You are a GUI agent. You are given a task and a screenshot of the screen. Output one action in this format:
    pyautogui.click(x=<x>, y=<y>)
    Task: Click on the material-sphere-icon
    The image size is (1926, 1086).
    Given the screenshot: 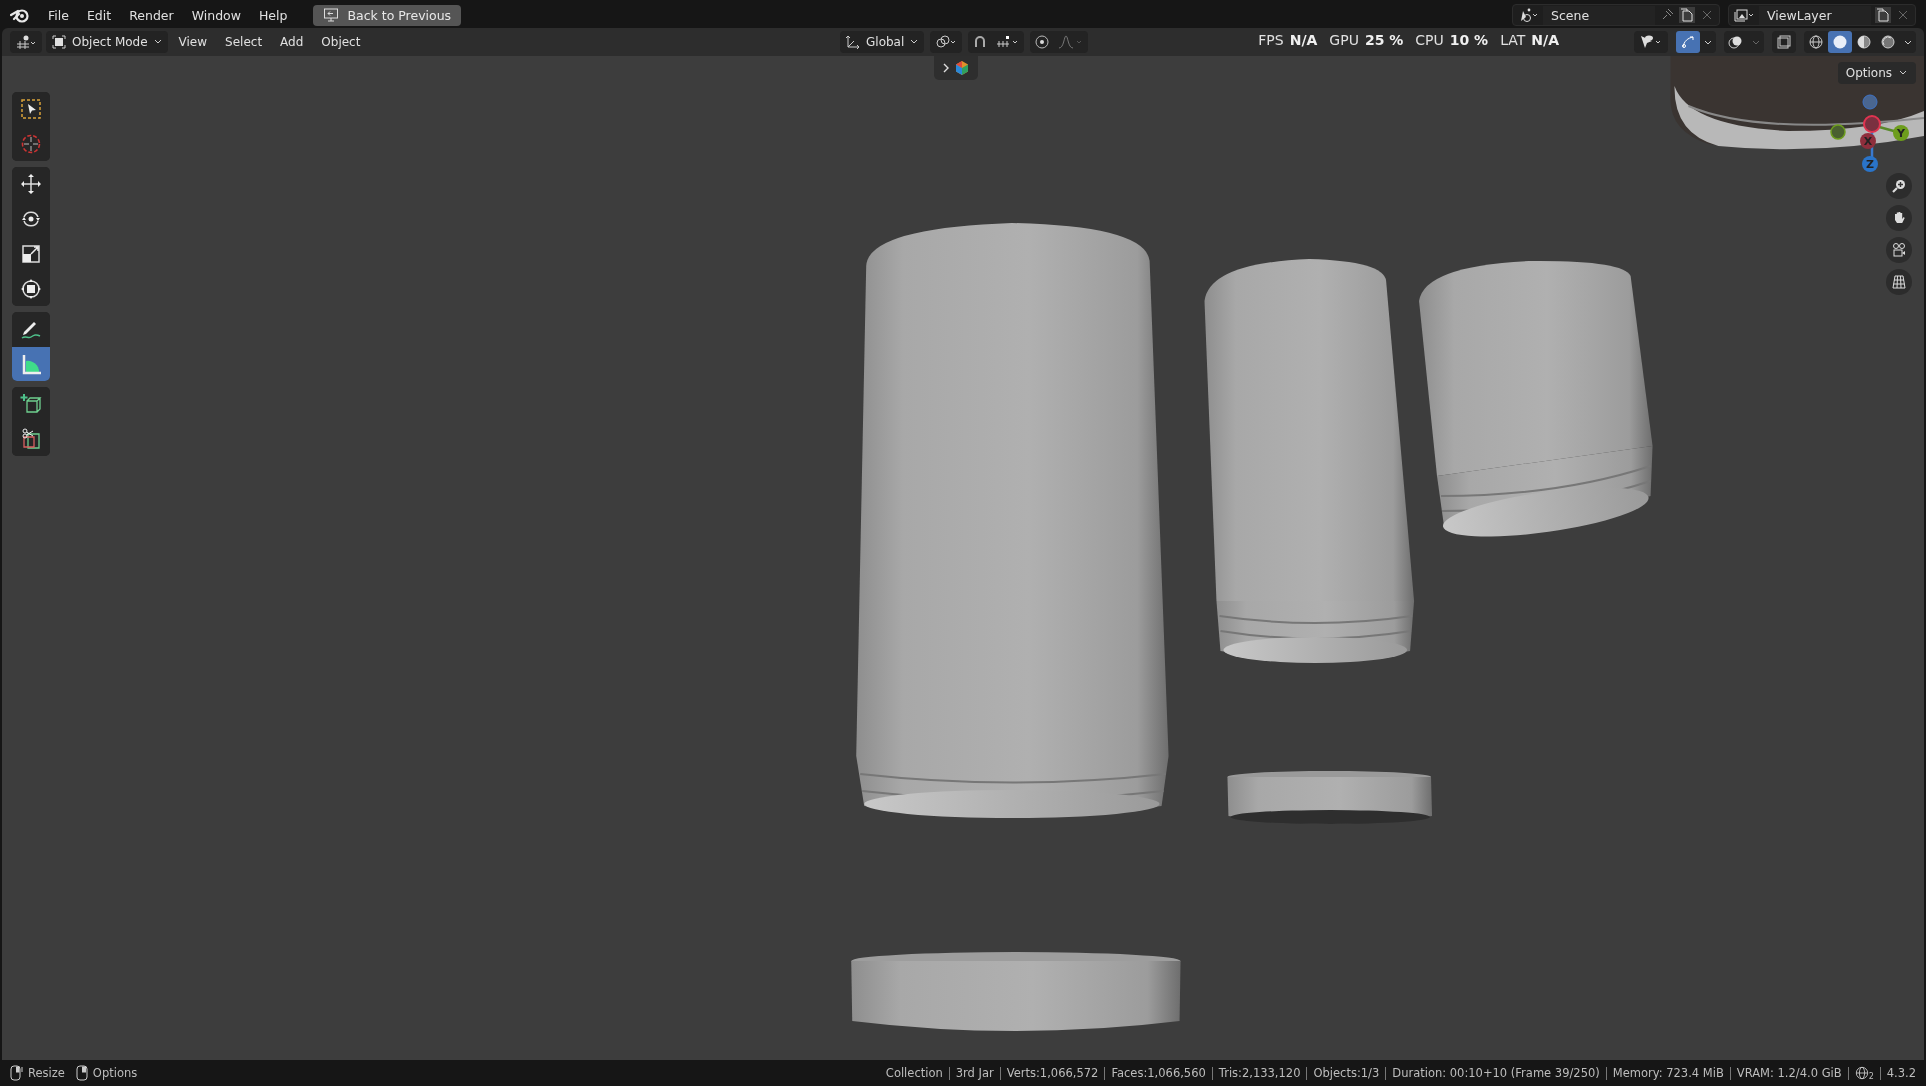 What is the action you would take?
    pyautogui.click(x=1864, y=42)
    